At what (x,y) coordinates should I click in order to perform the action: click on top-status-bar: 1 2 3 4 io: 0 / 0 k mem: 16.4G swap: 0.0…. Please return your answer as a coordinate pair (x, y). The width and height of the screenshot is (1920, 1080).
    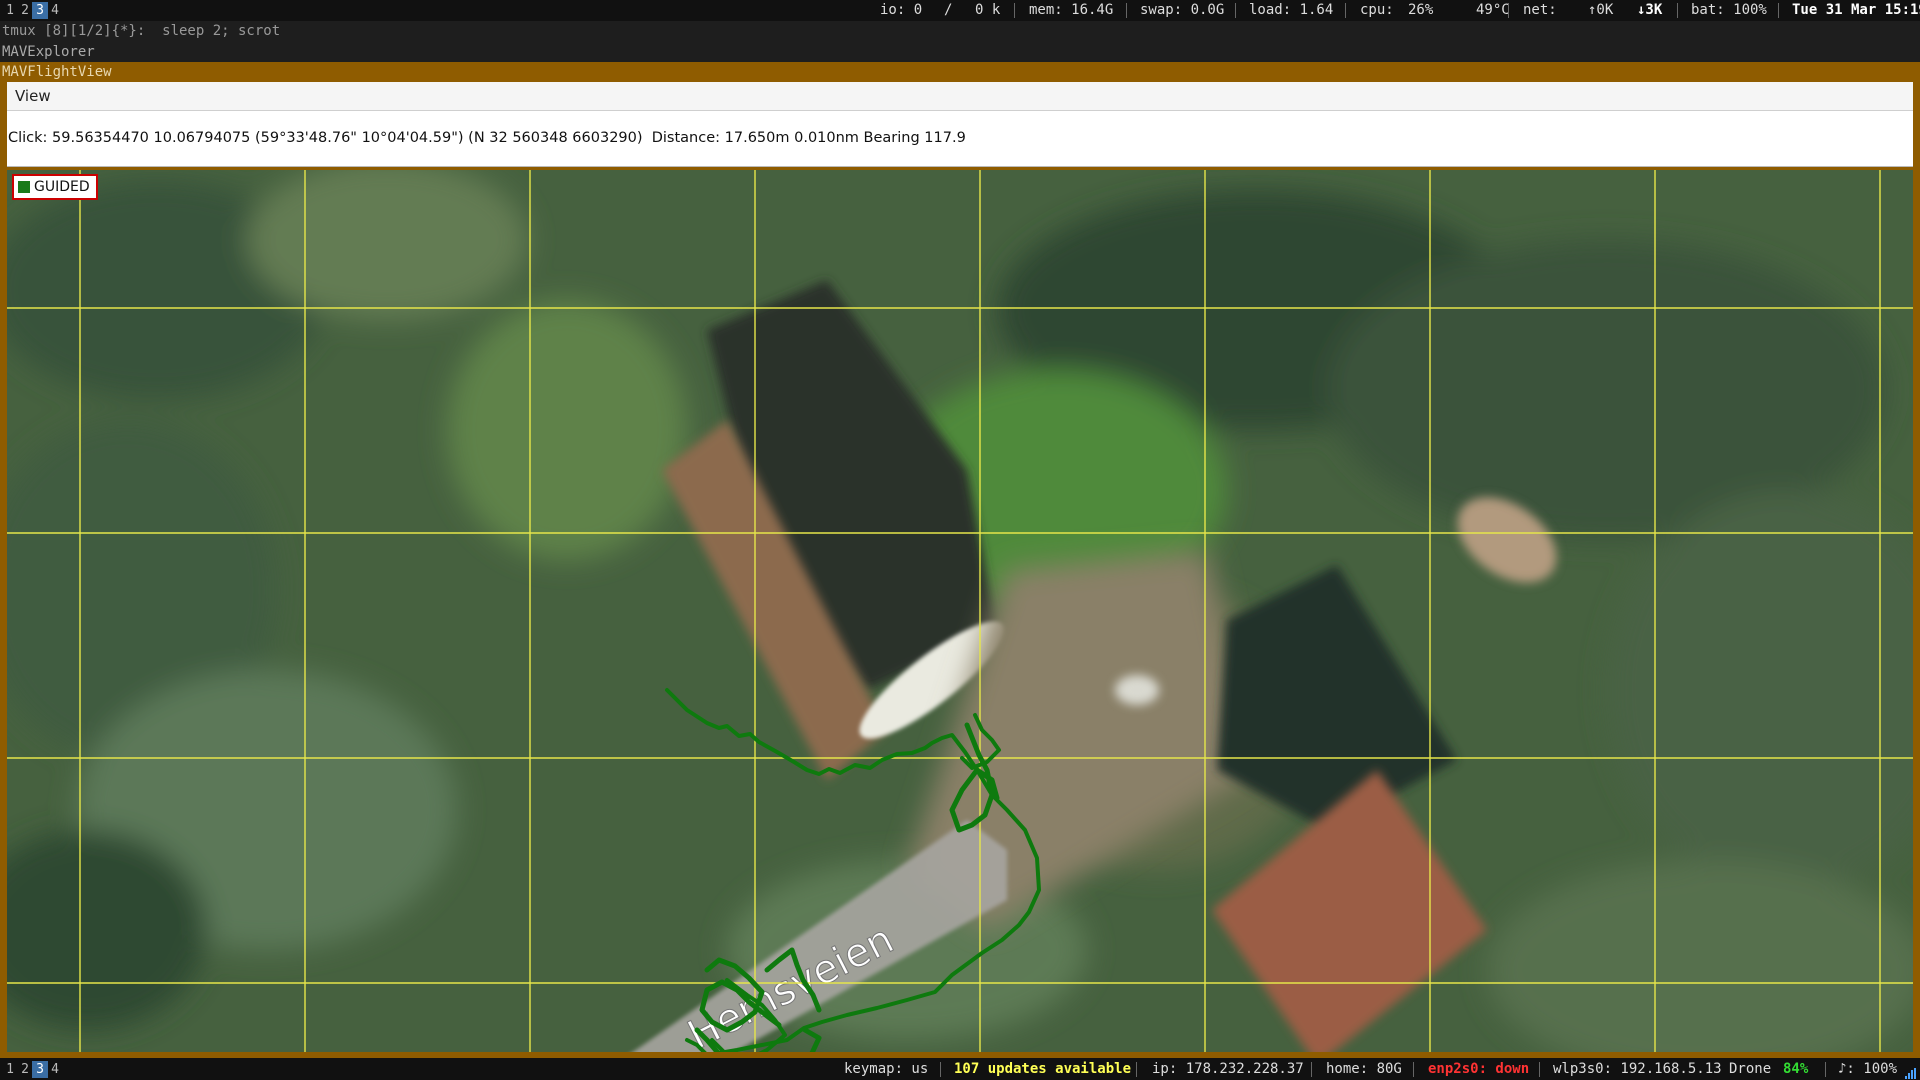
    Looking at the image, I should click on (960, 10).